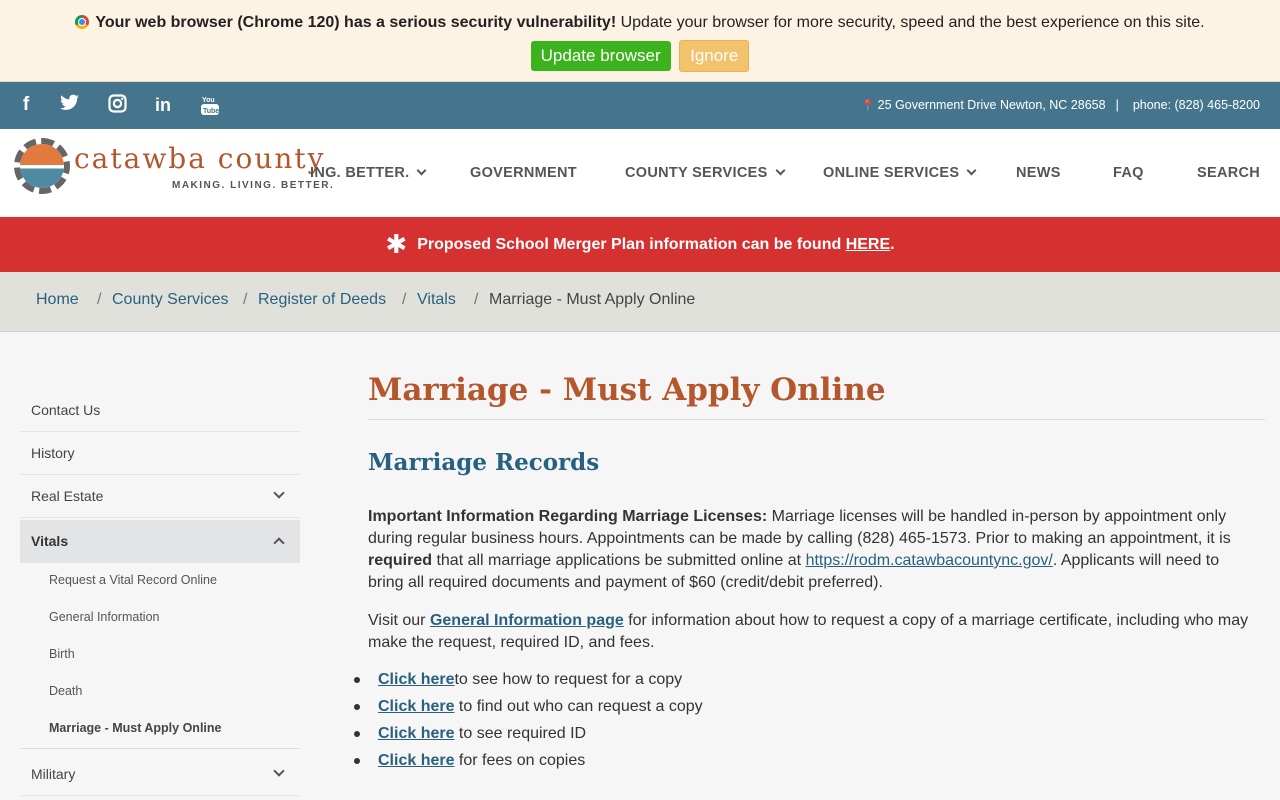 This screenshot has width=1280, height=800. Describe the element at coordinates (62, 654) in the screenshot. I see `sidebar-subitem-birth: Birth` at that location.